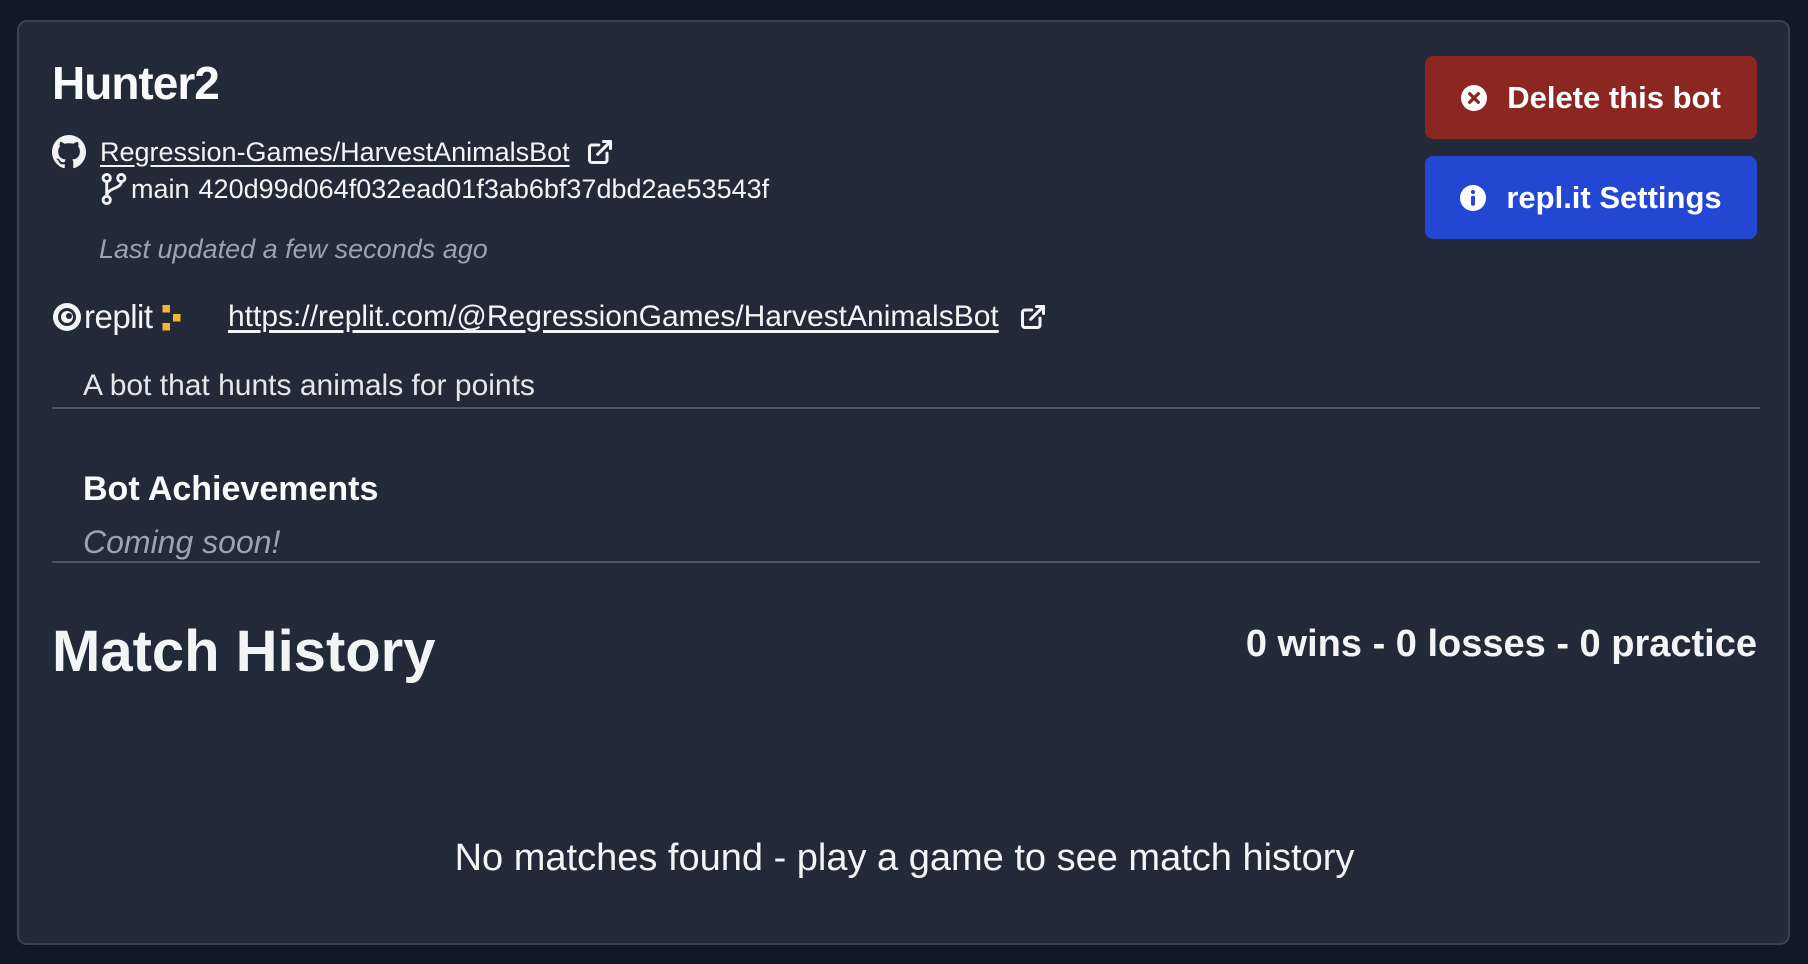  I want to click on achievements-heading: Bot Achievements, so click(231, 489).